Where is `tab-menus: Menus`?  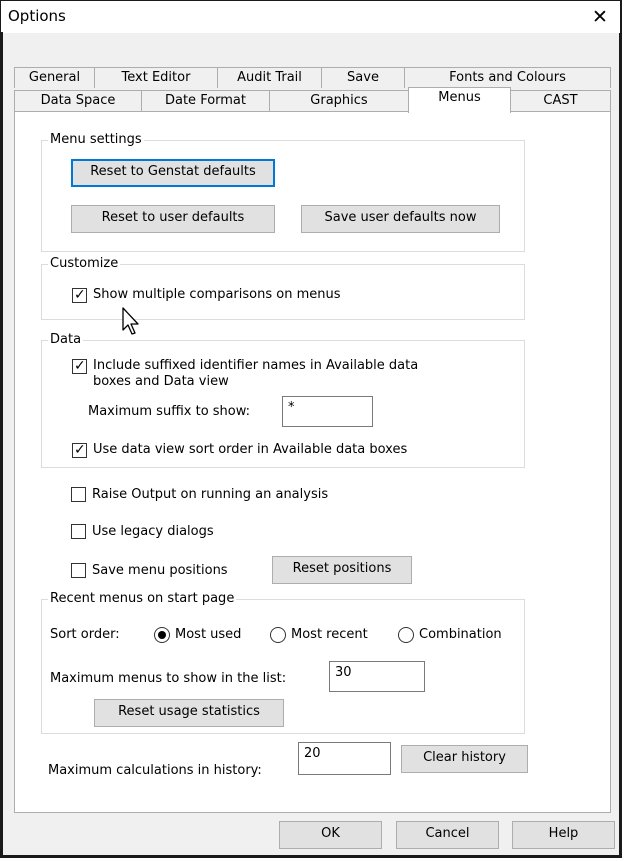 tab-menus: Menus is located at coordinates (459, 100).